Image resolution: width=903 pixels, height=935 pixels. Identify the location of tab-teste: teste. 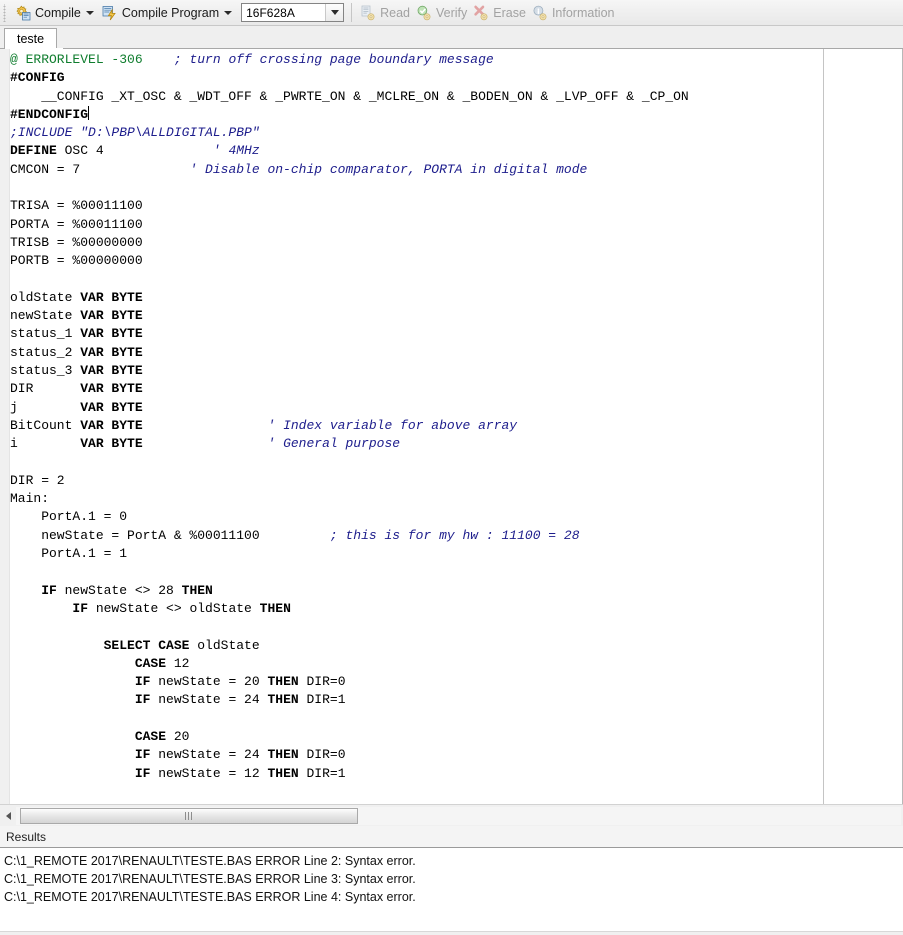
(31, 38).